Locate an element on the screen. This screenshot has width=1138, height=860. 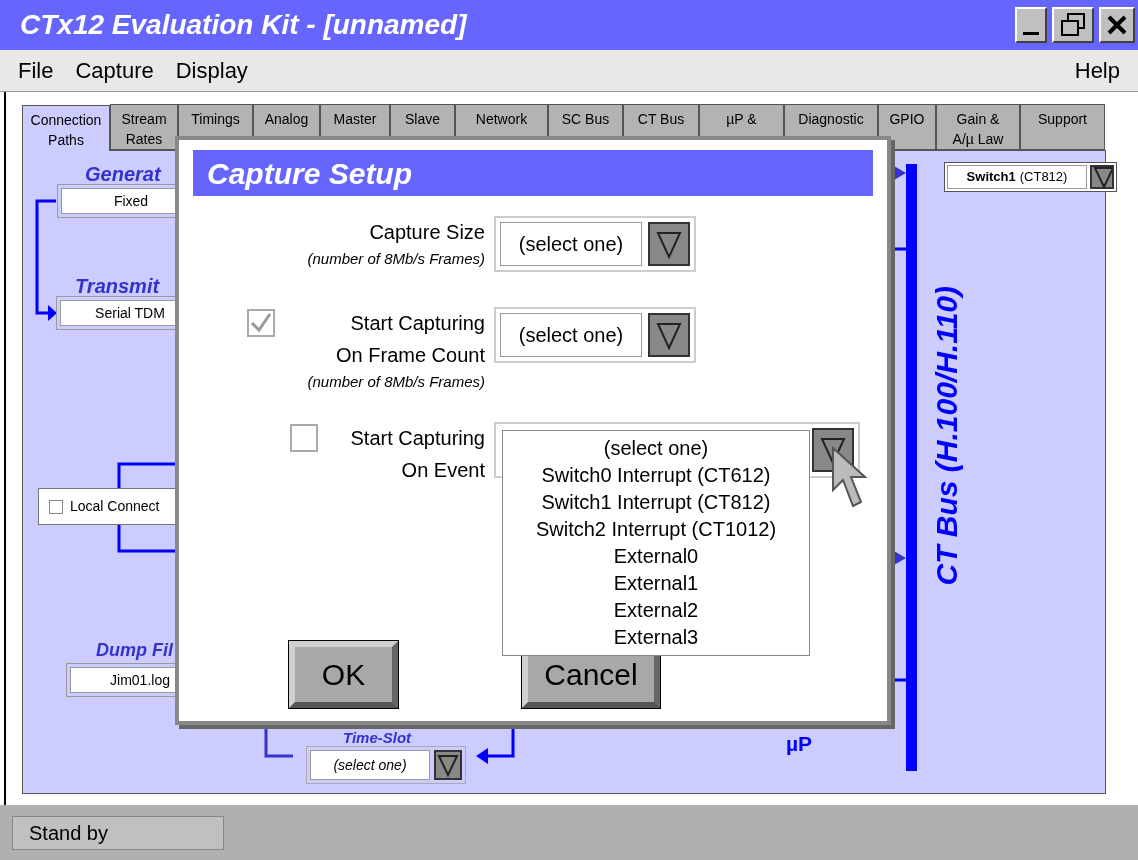
microprocessor-label: µP is located at coordinates (799, 744).